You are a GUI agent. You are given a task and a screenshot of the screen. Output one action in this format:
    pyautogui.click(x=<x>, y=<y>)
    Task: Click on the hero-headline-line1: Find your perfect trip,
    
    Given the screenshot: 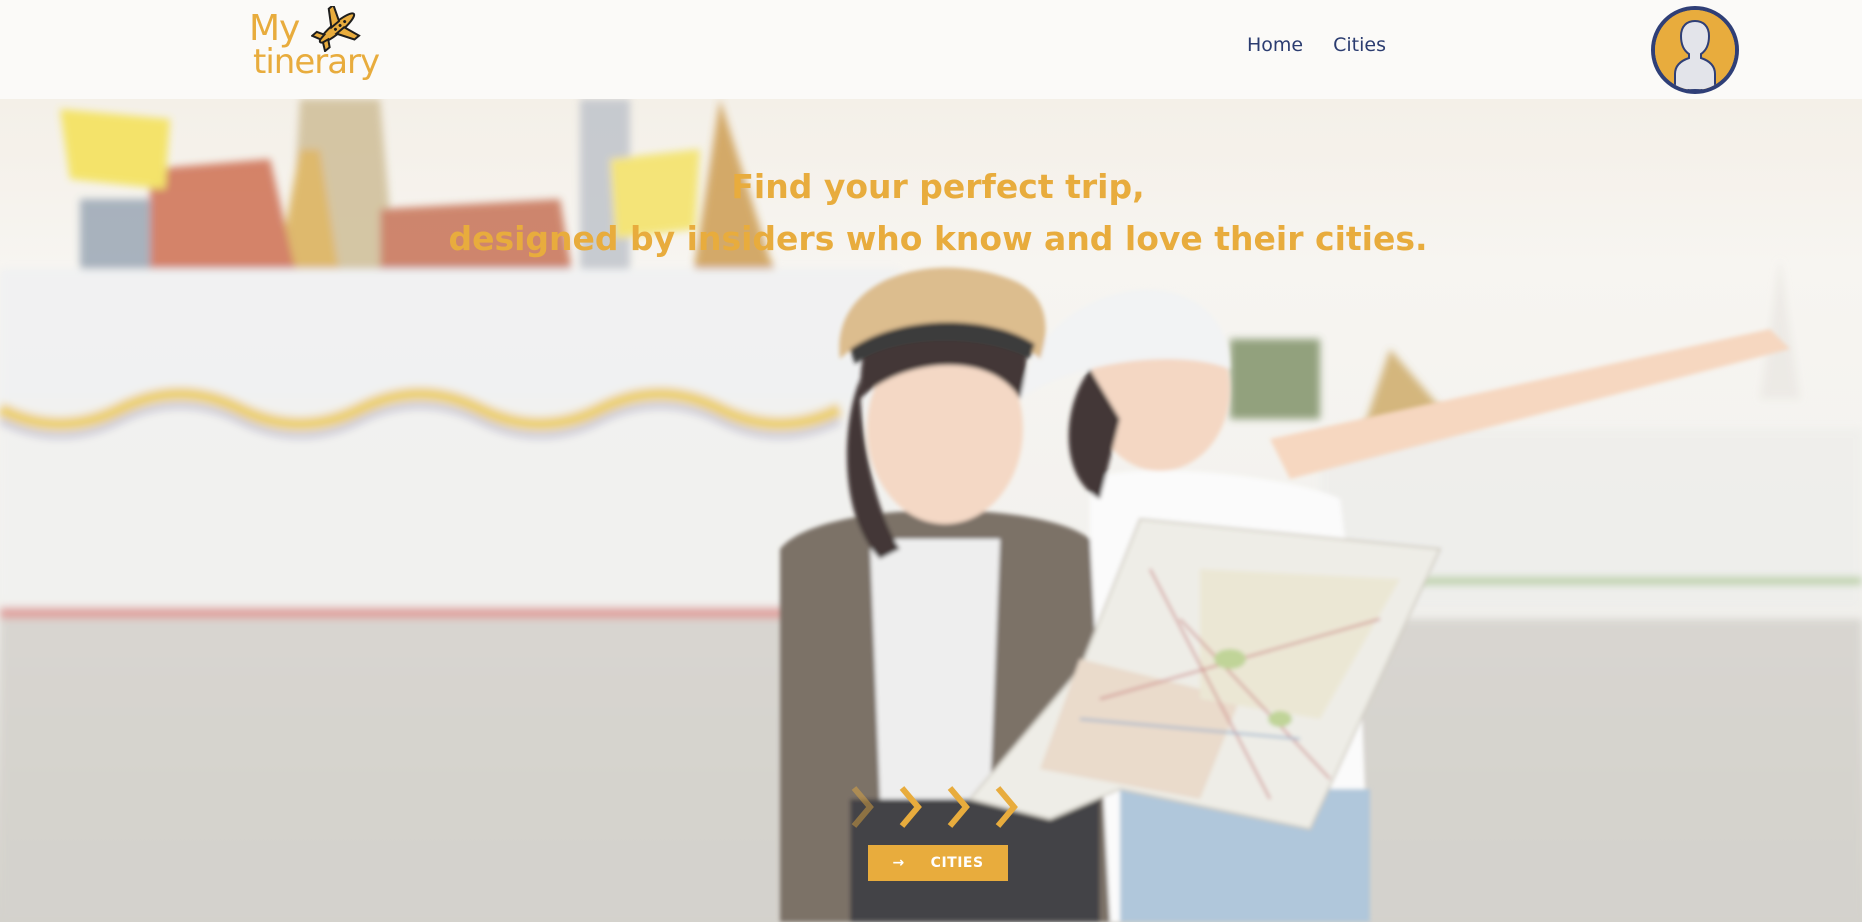 What is the action you would take?
    pyautogui.click(x=938, y=186)
    